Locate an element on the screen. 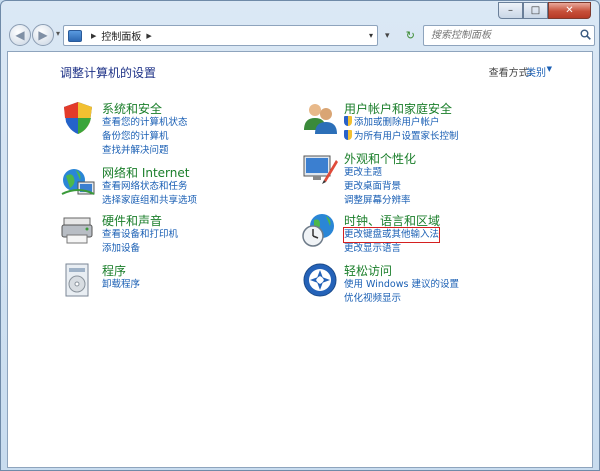  link-change-display-language: 更改显示语言 is located at coordinates (391, 249).